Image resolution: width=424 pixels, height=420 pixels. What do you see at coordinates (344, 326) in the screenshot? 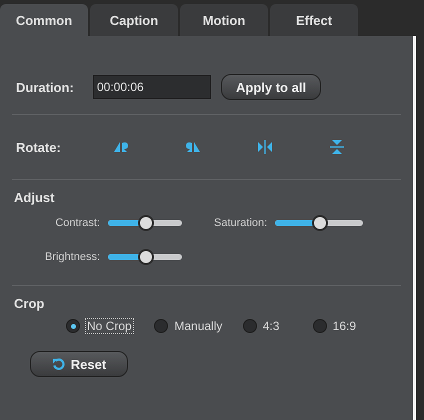
I see `radio-label: 16:9` at bounding box center [344, 326].